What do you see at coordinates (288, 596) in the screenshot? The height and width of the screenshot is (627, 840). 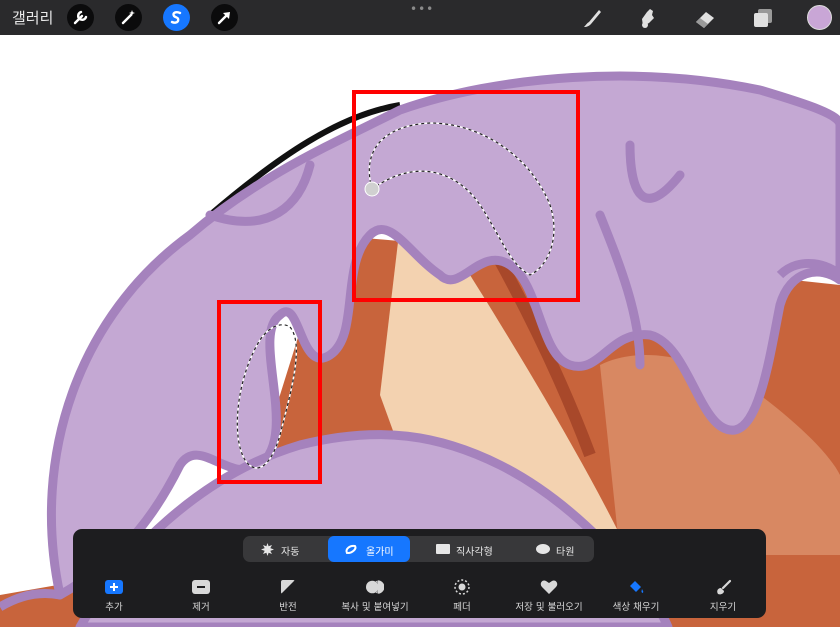 I see `invert-button: 반전` at bounding box center [288, 596].